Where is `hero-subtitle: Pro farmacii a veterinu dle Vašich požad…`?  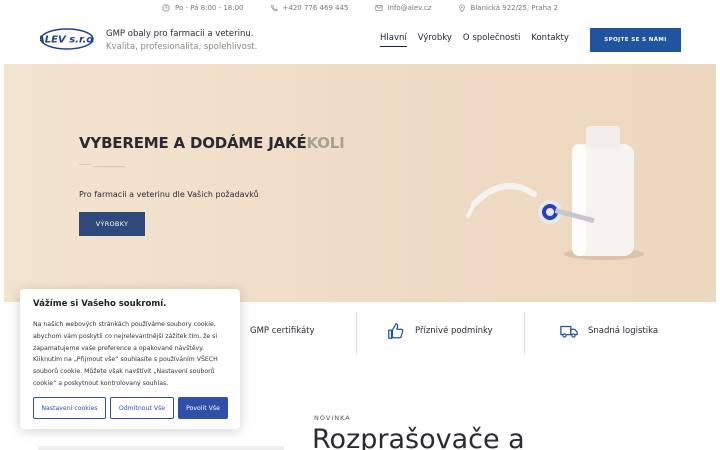
hero-subtitle: Pro farmacii a veterinu dle Vašich požad… is located at coordinates (169, 194).